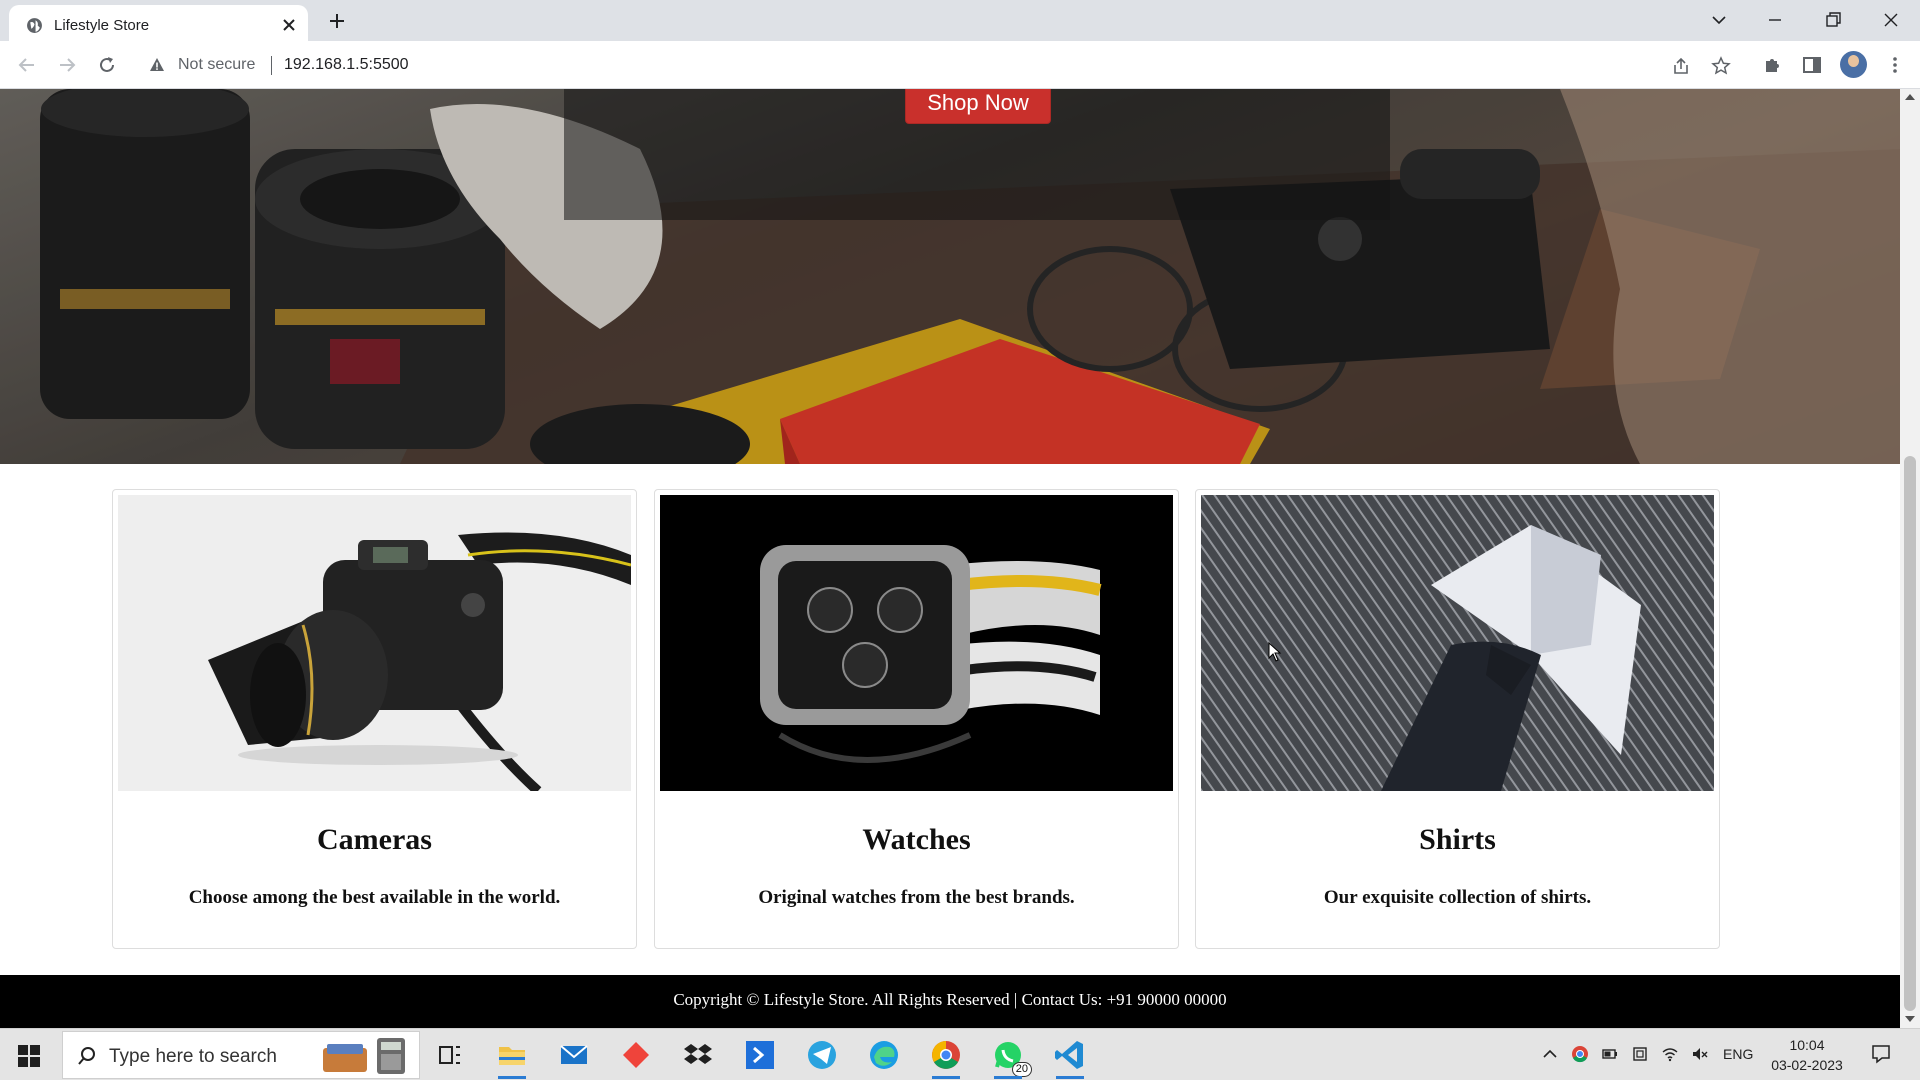  What do you see at coordinates (289, 25) in the screenshot?
I see `close-tab-icon` at bounding box center [289, 25].